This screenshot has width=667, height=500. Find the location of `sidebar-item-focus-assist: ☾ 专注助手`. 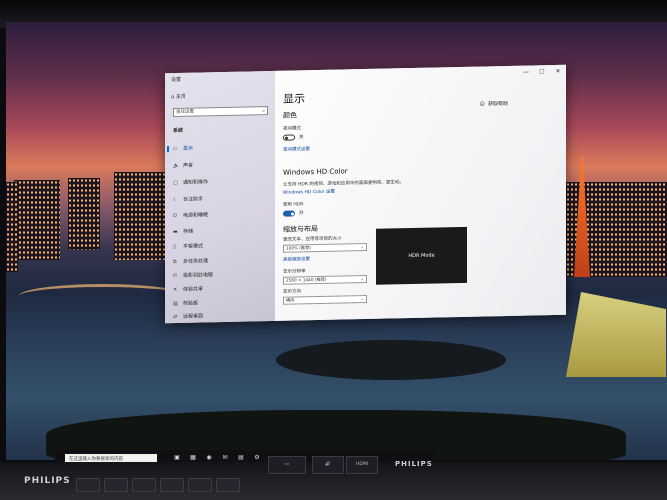

sidebar-item-focus-assist: ☾ 专注助手 is located at coordinates (222, 199).